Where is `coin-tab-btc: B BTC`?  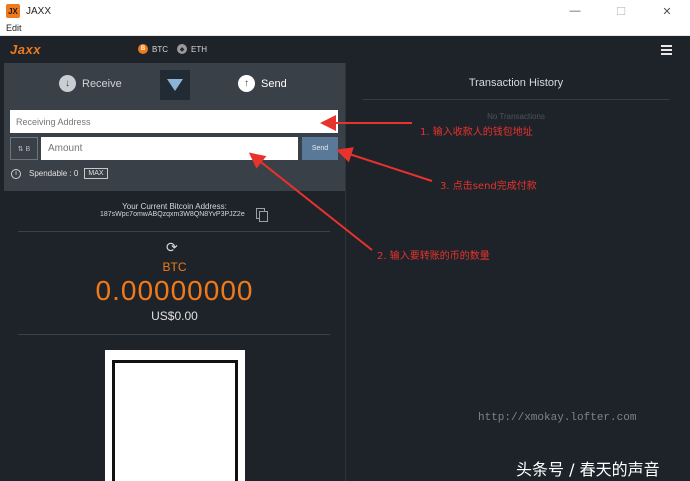
coin-tab-btc: B BTC is located at coordinates (153, 49).